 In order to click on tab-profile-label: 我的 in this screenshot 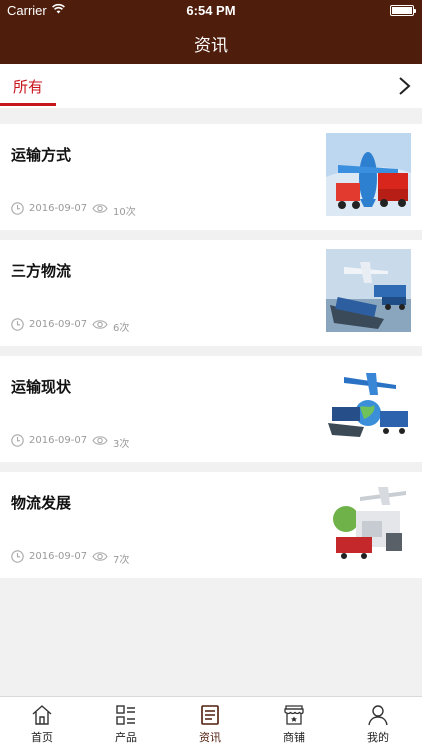, I will do `click(378, 737)`.